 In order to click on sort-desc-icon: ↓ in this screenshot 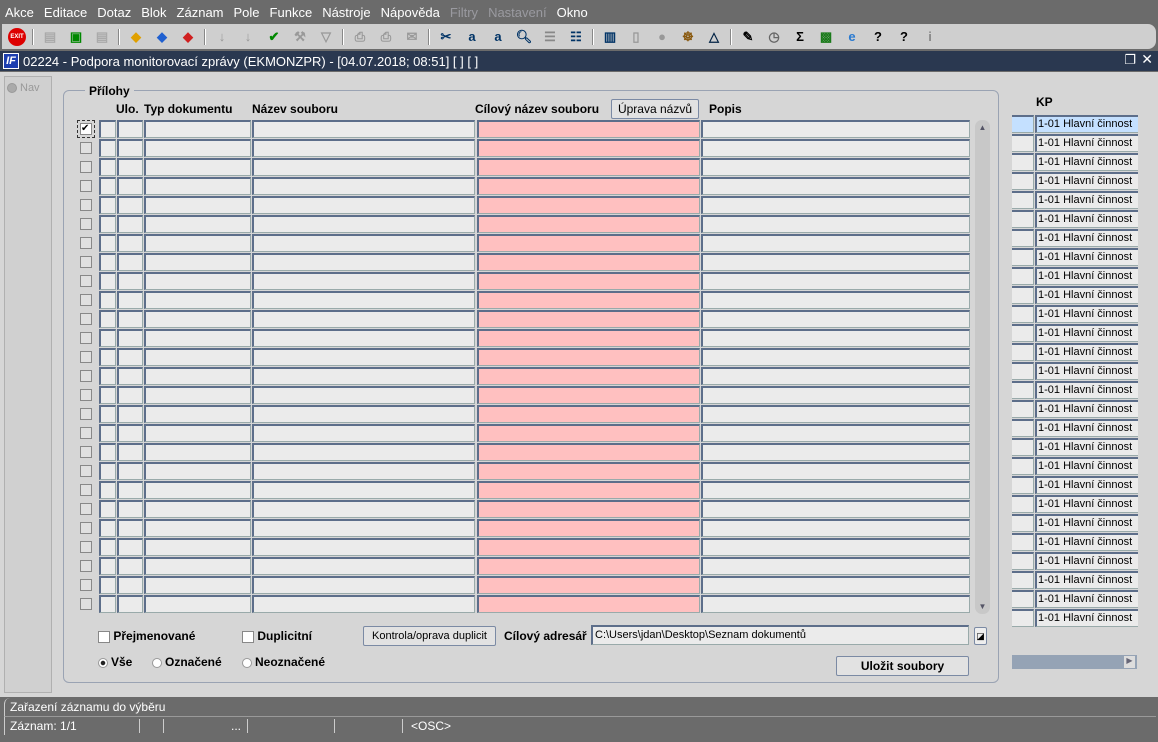, I will do `click(248, 37)`.